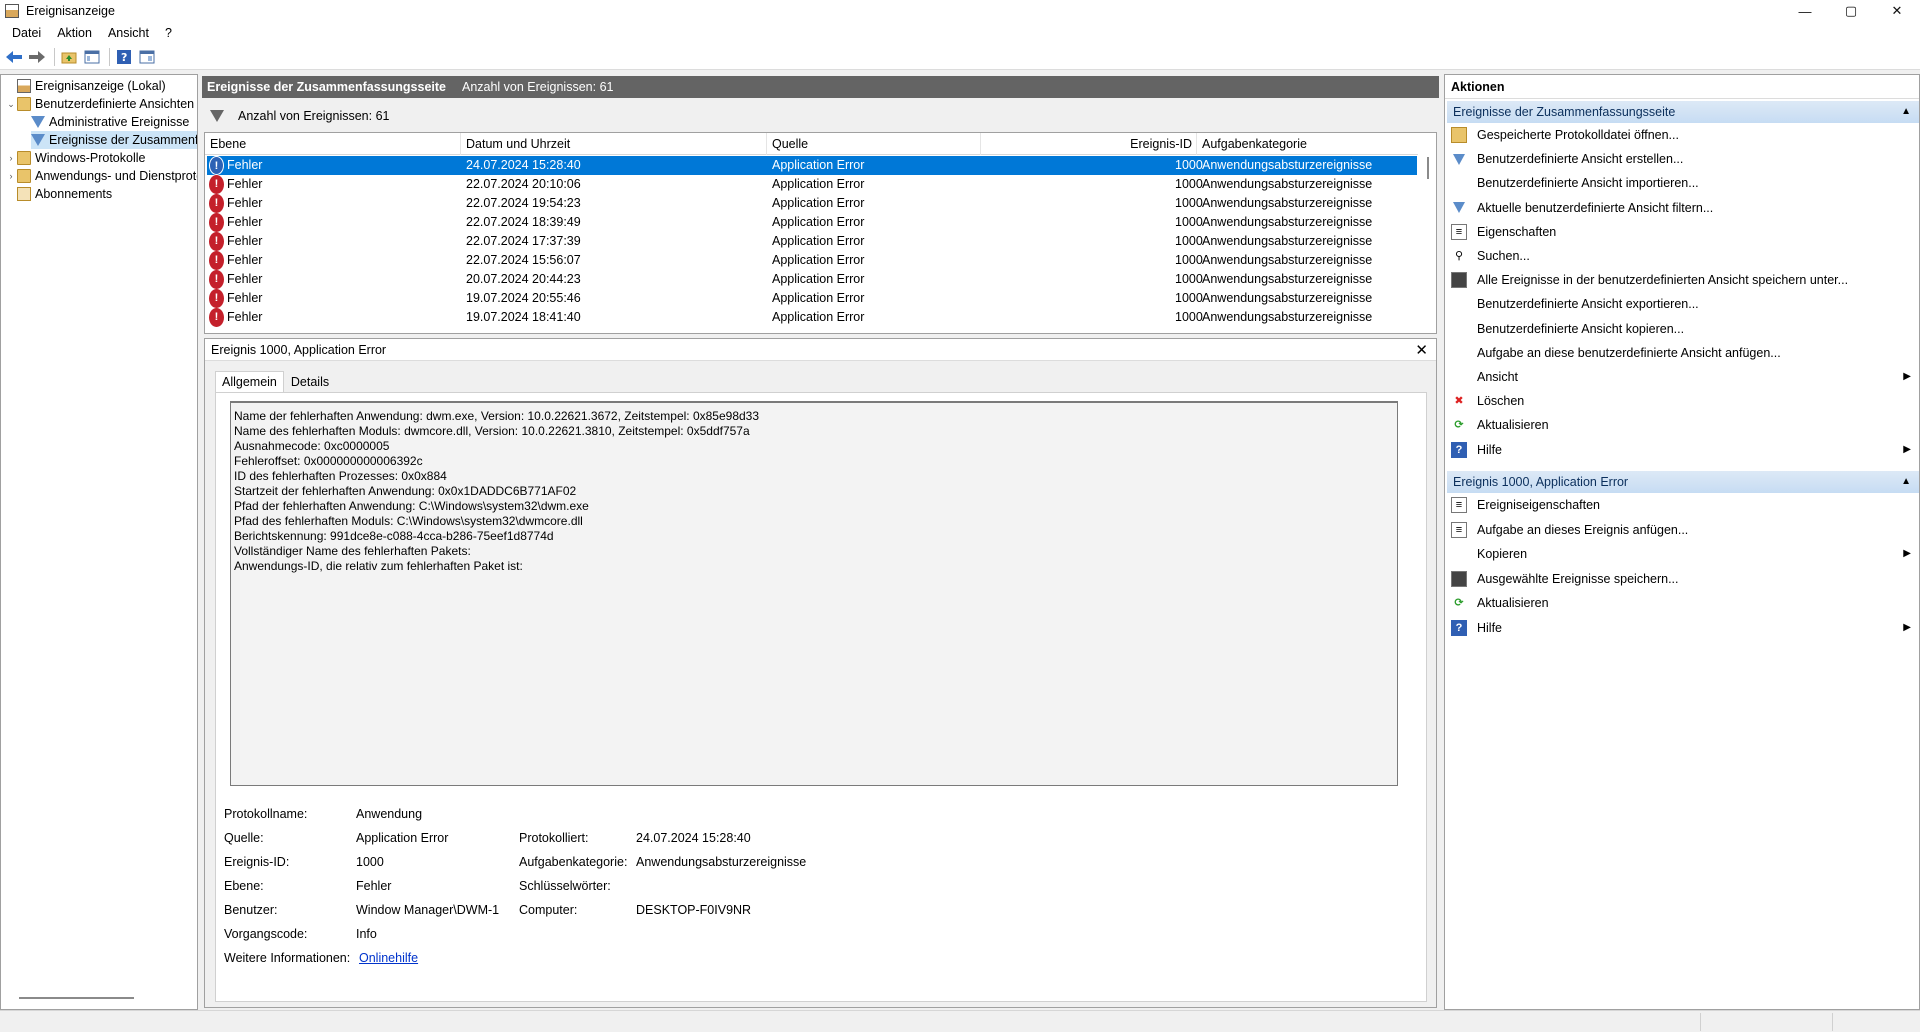 Image resolution: width=1920 pixels, height=1032 pixels. I want to click on scrollbar-thumb, so click(1428, 168).